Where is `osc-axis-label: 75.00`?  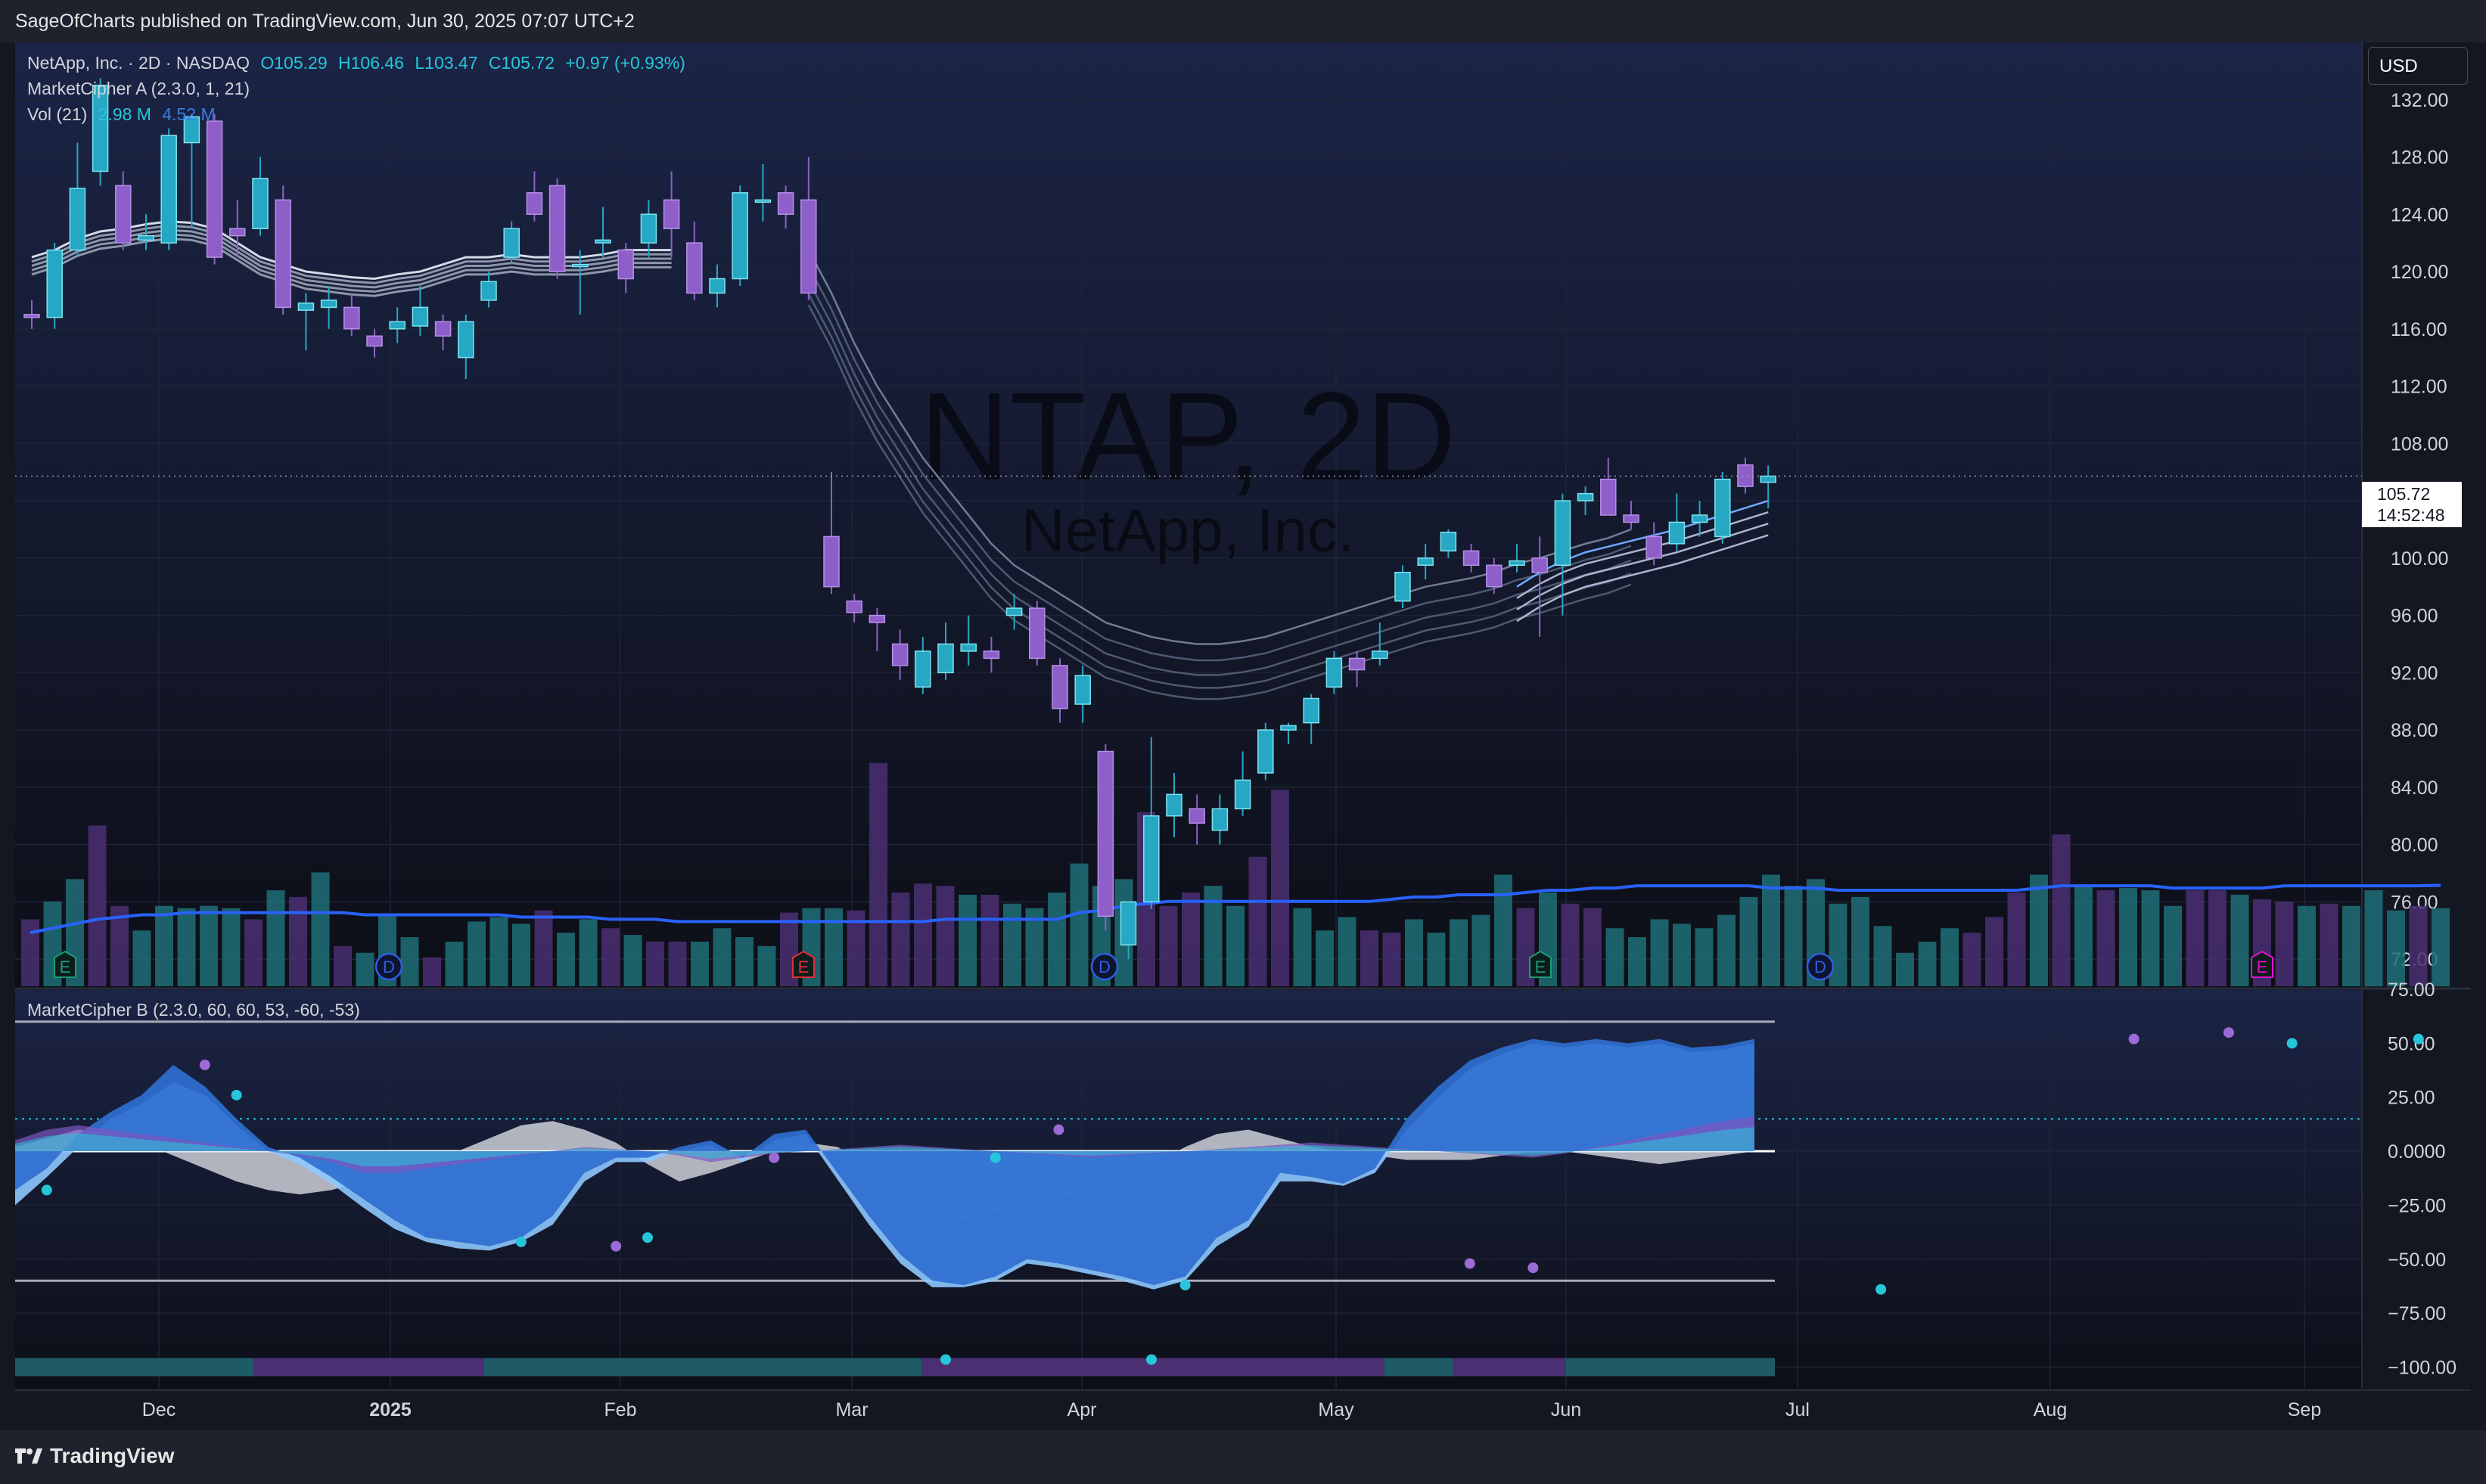
osc-axis-label: 75.00 is located at coordinates (2411, 990).